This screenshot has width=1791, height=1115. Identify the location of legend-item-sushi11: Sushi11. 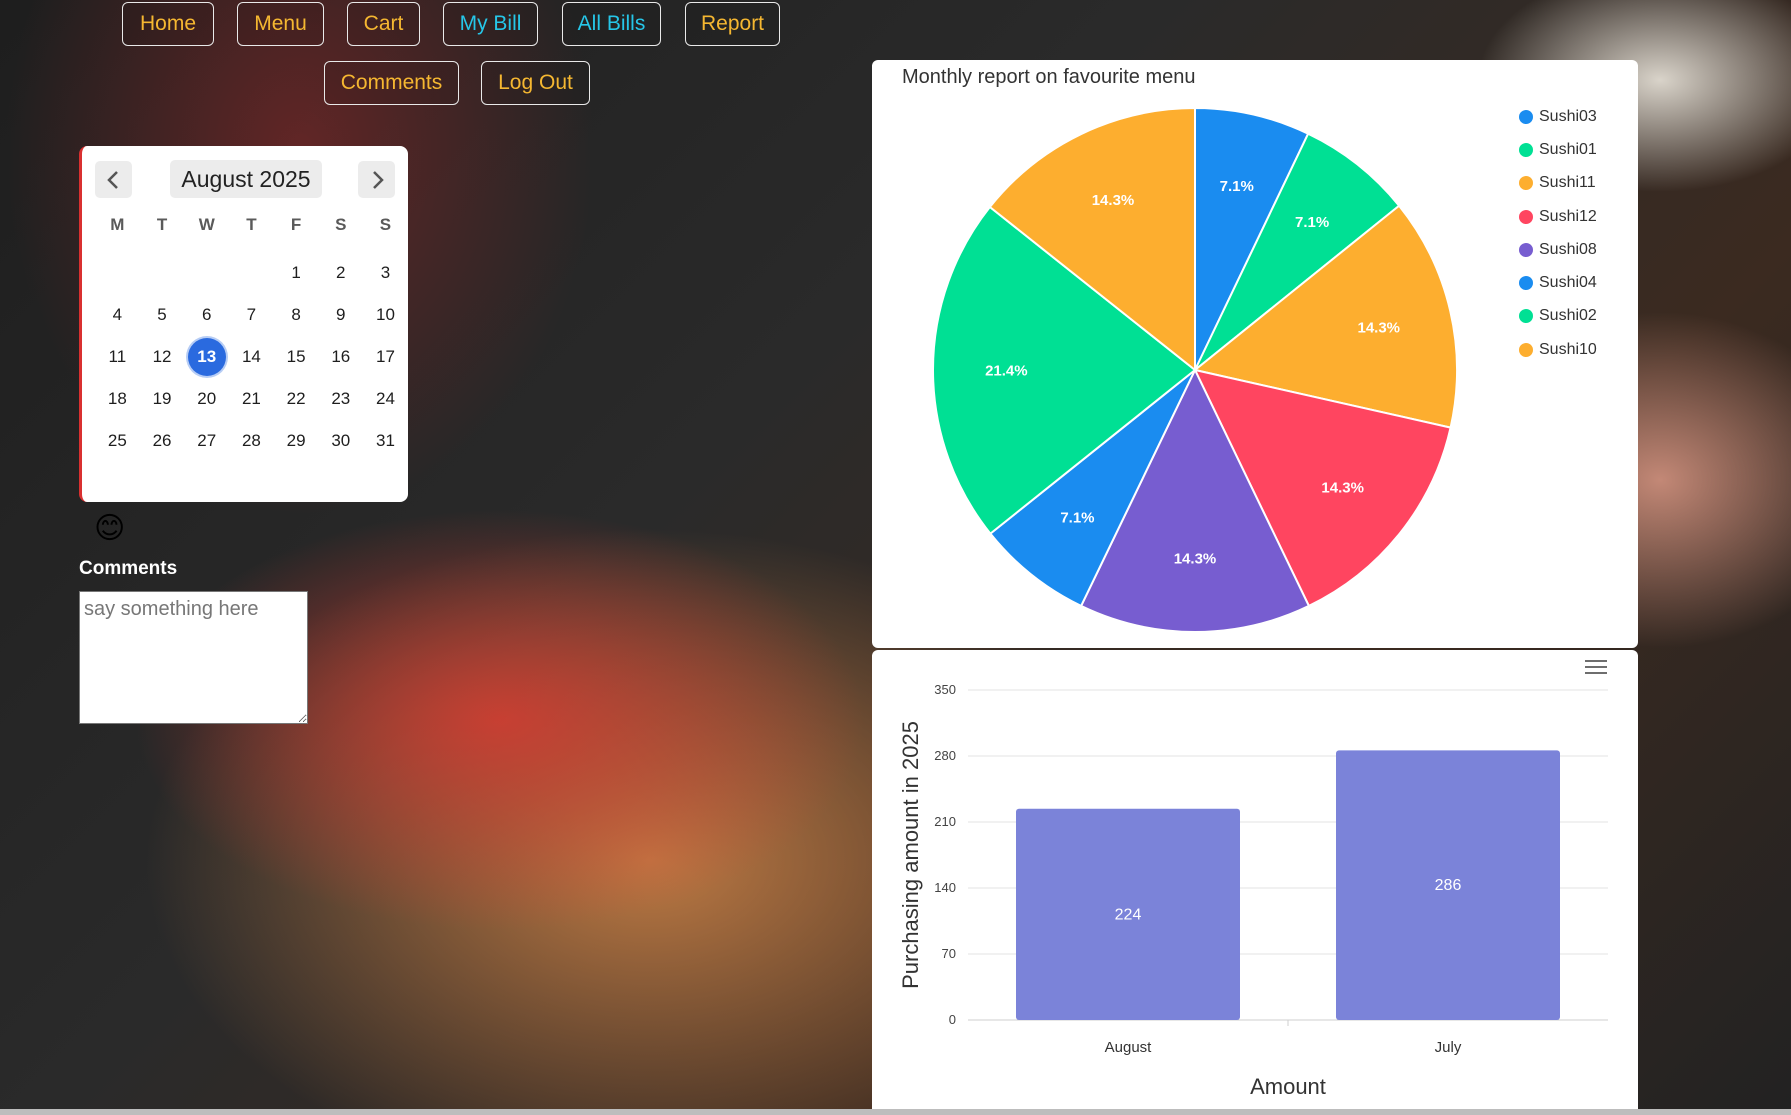
(1558, 183).